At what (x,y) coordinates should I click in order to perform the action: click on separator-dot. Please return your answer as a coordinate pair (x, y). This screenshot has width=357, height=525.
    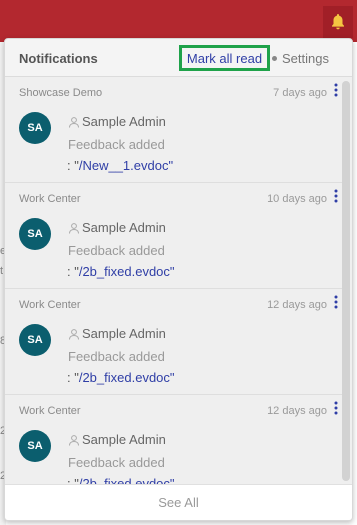
    Looking at the image, I should click on (274, 58).